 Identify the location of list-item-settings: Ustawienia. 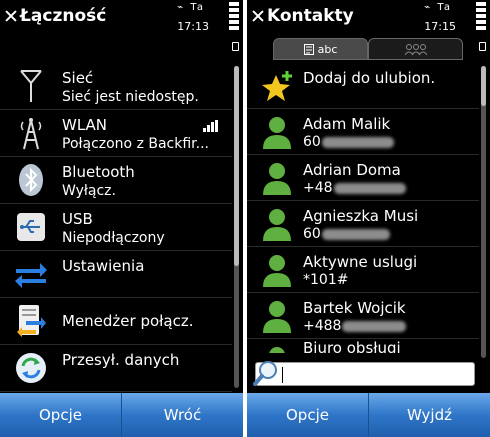
(116, 274).